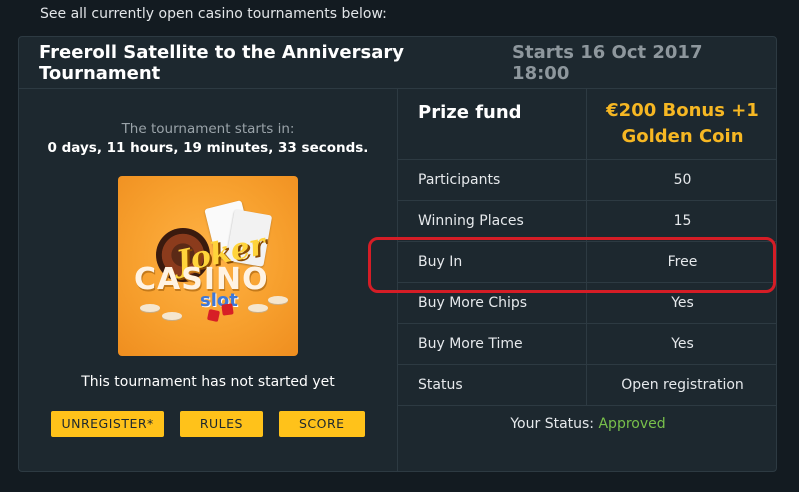 The height and width of the screenshot is (492, 799). I want to click on prize-fund-row: Prize fund €200 Bonus +1 Golden Coin, so click(587, 124).